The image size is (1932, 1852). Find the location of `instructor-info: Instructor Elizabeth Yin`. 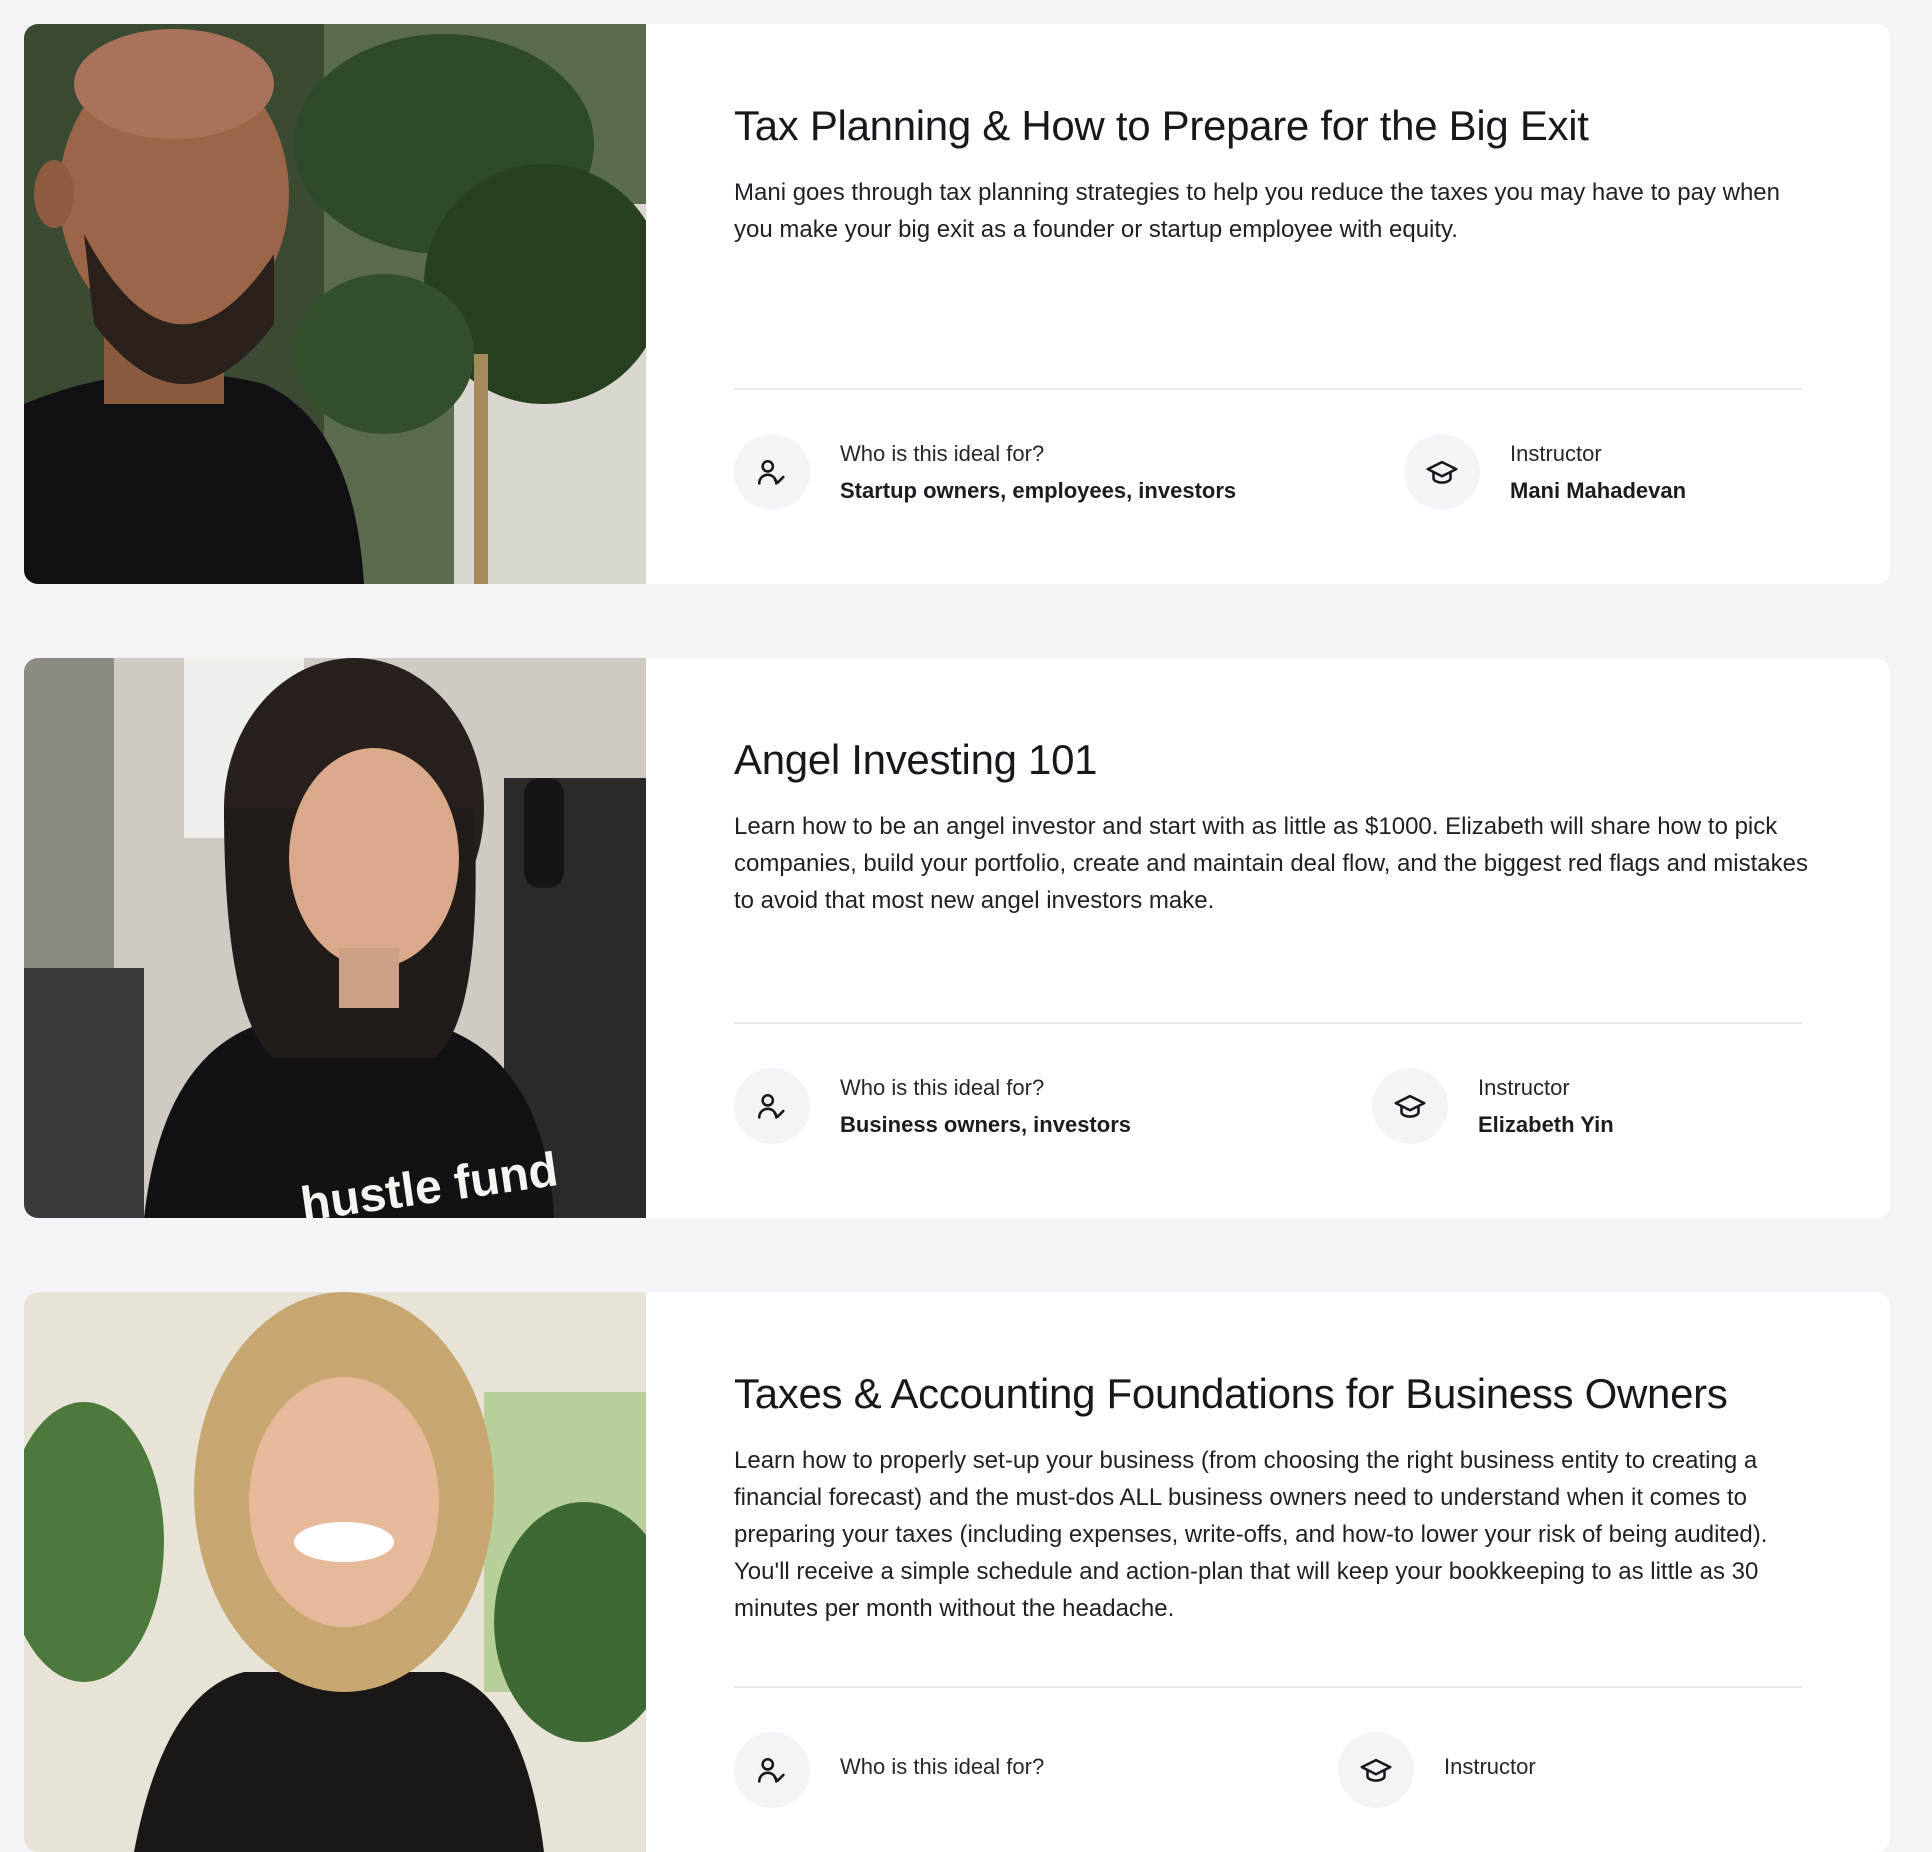

instructor-info: Instructor Elizabeth Yin is located at coordinates (1493, 1106).